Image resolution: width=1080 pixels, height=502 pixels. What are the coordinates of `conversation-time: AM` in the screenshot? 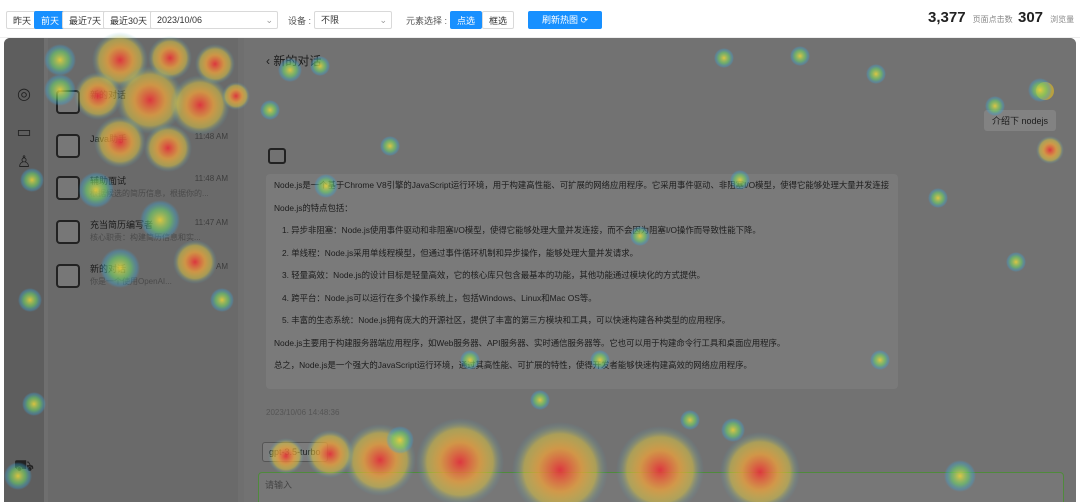 It's located at (222, 266).